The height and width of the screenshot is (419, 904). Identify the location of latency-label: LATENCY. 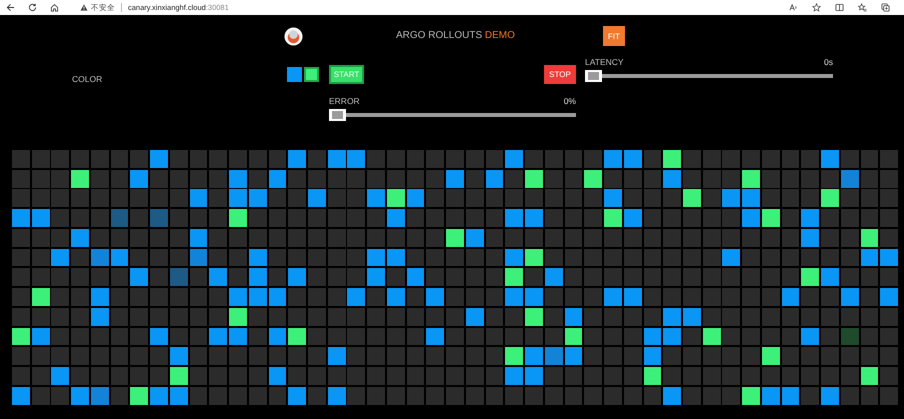
(604, 61).